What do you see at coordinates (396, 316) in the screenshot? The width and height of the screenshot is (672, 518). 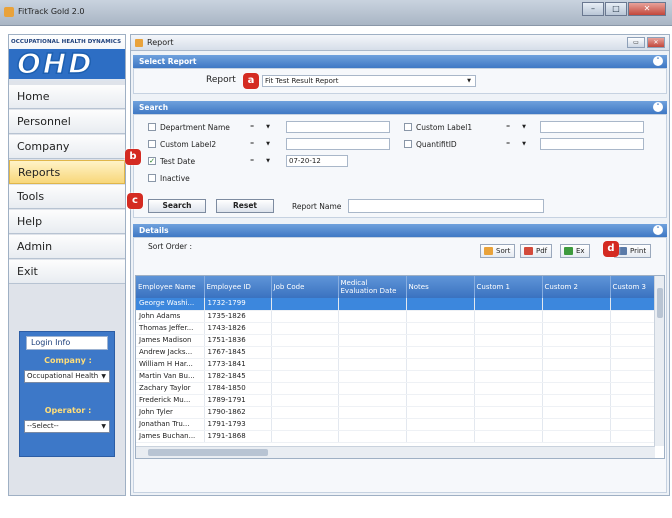 I see `table-row: John Adams 1735-1826` at bounding box center [396, 316].